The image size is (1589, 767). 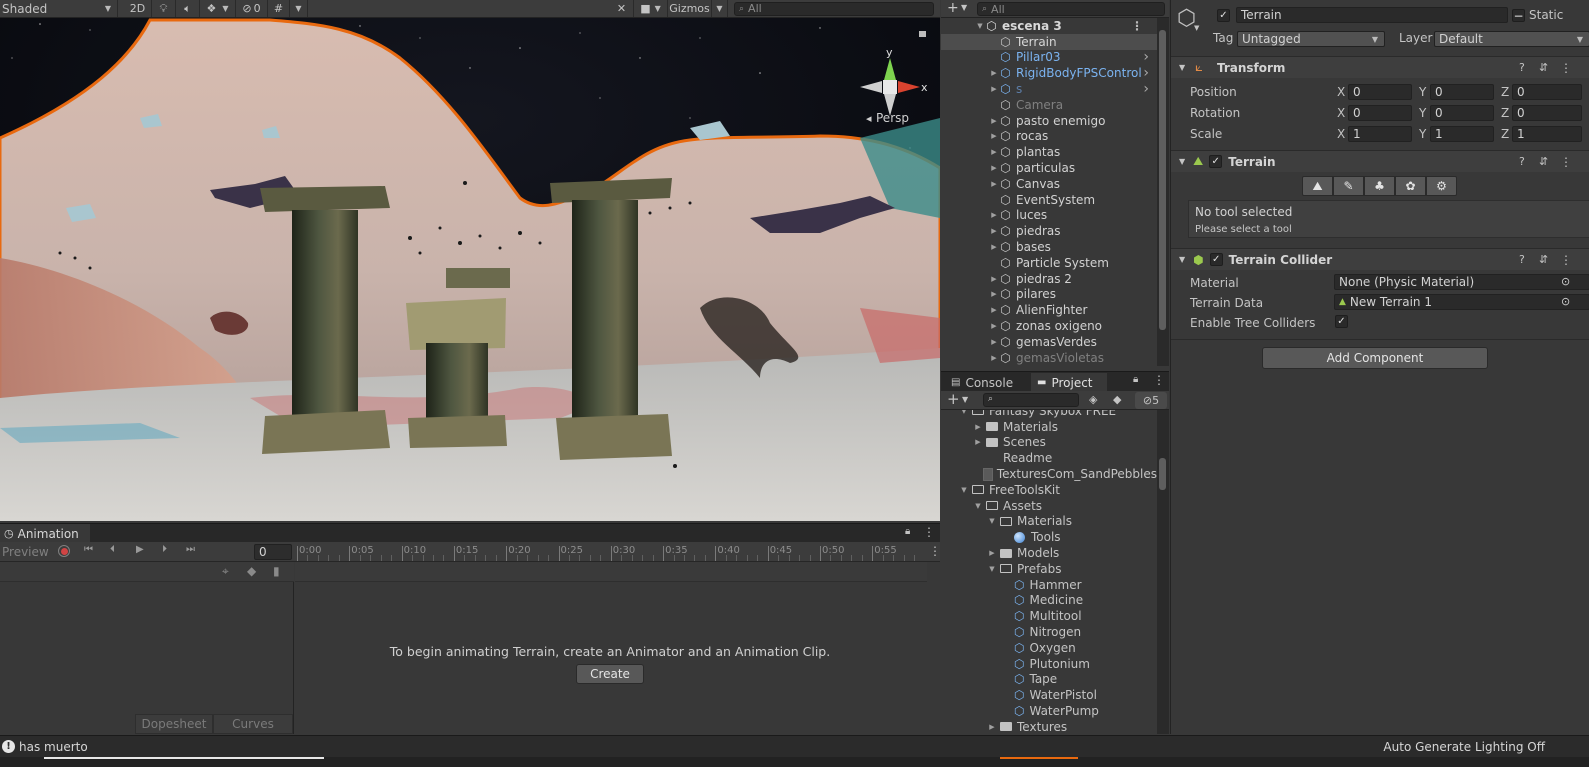 I want to click on scene-search-input: ⌕ All, so click(x=834, y=8).